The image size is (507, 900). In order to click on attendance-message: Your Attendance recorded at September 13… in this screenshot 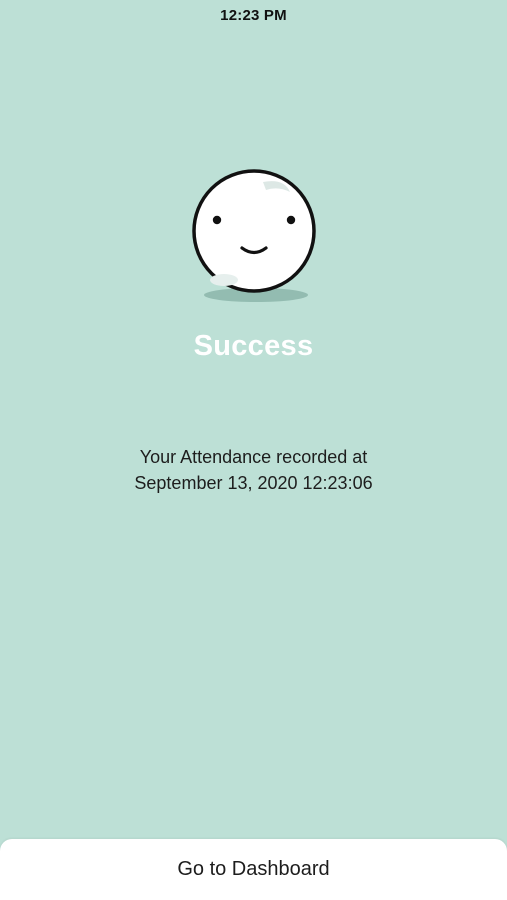, I will do `click(253, 470)`.